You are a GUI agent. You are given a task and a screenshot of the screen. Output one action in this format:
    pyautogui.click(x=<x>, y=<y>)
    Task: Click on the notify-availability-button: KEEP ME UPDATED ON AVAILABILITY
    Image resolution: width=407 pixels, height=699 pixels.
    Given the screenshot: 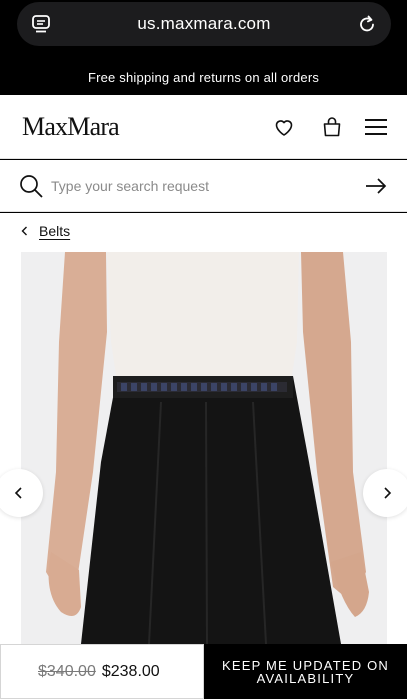 What is the action you would take?
    pyautogui.click(x=305, y=671)
    